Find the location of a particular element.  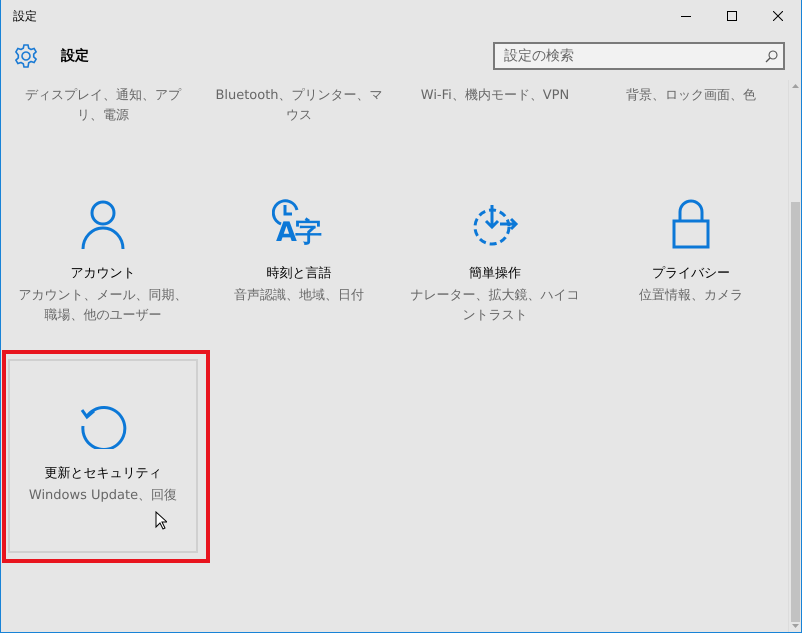

tile-title: 時刻と言語 is located at coordinates (299, 274).